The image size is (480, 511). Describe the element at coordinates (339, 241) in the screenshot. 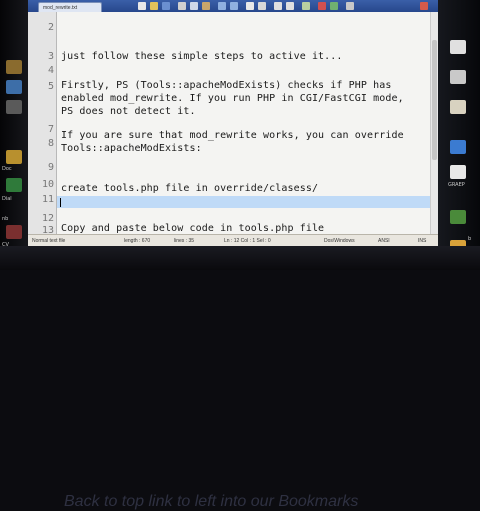

I see `eol-status: Dos\Windows` at that location.